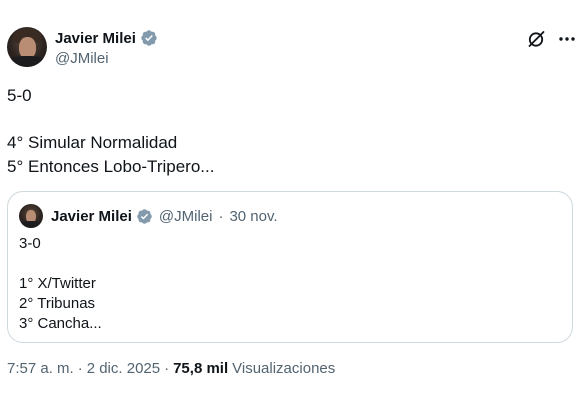  Describe the element at coordinates (536, 39) in the screenshot. I see `grok-icon` at that location.